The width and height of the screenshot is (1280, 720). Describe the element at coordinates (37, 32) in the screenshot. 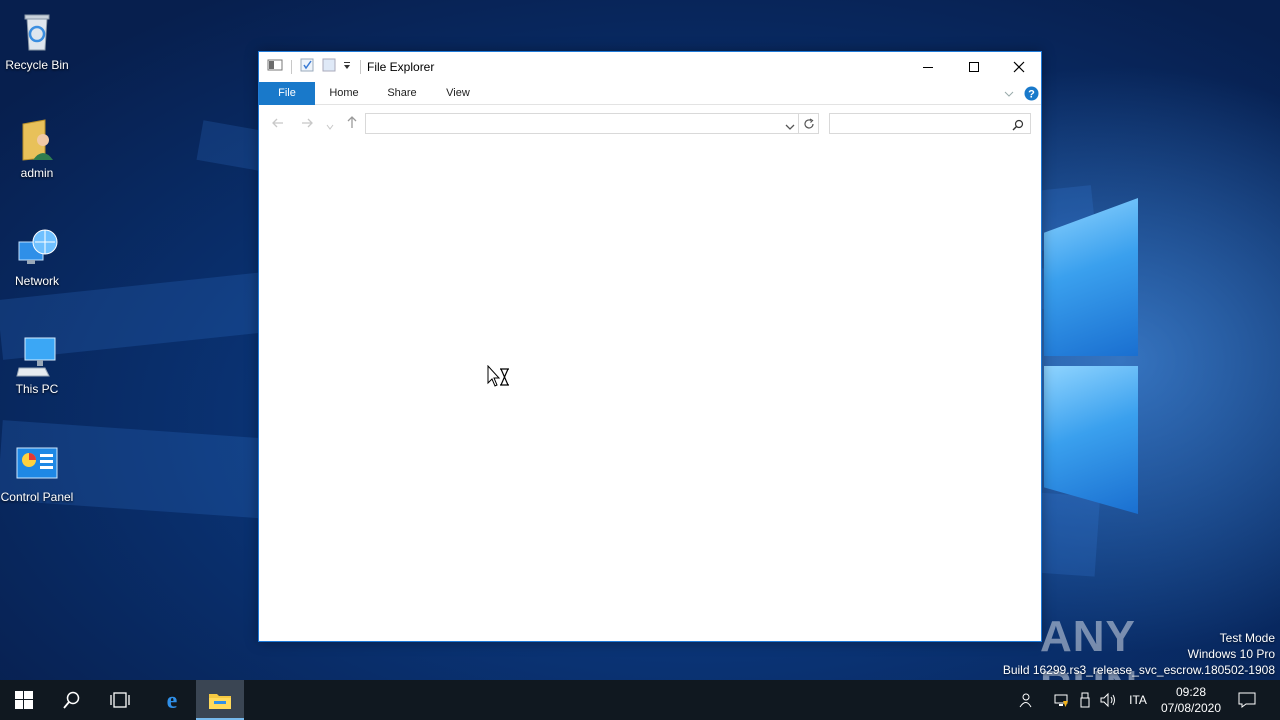

I see `recycle-bin-icon` at that location.